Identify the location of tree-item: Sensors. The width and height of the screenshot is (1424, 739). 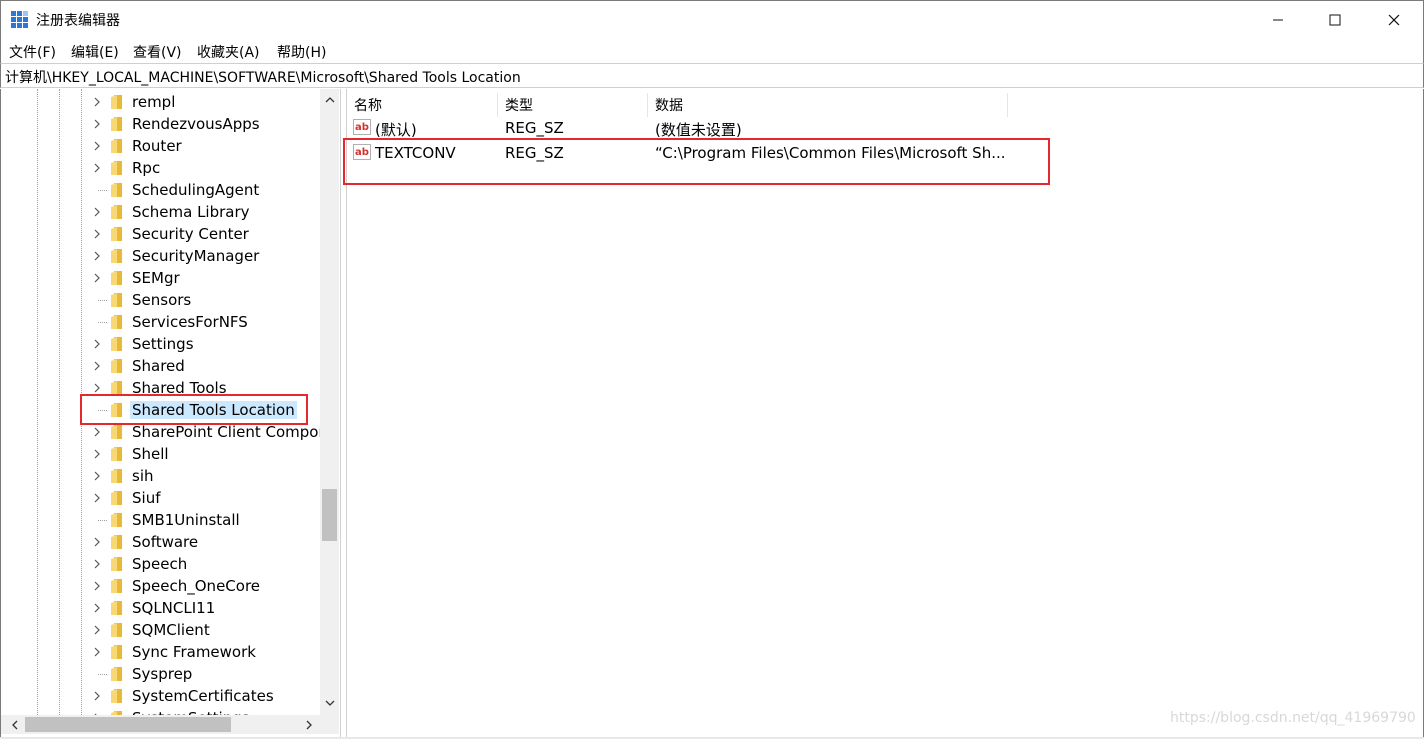
(160, 300).